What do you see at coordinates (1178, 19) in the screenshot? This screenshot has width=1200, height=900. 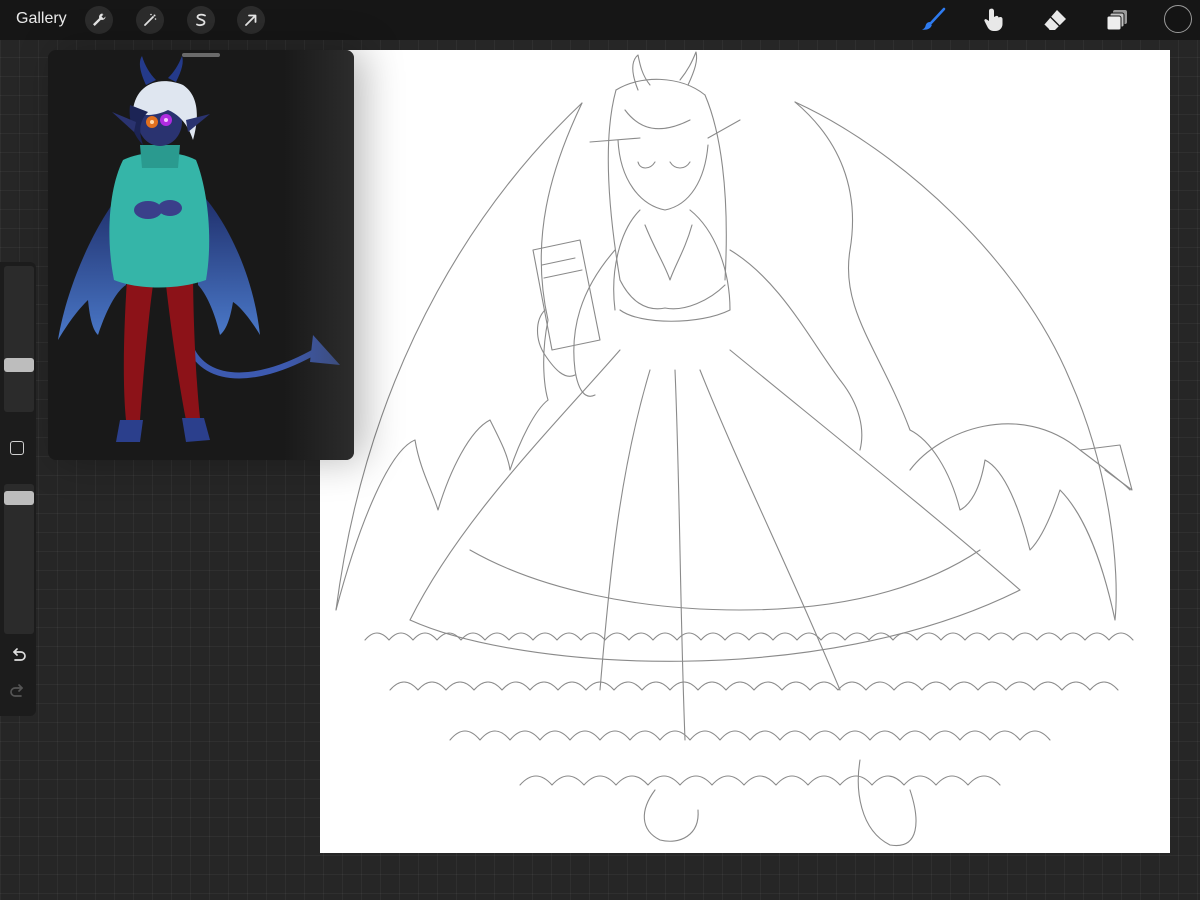 I see `color-picker-button` at bounding box center [1178, 19].